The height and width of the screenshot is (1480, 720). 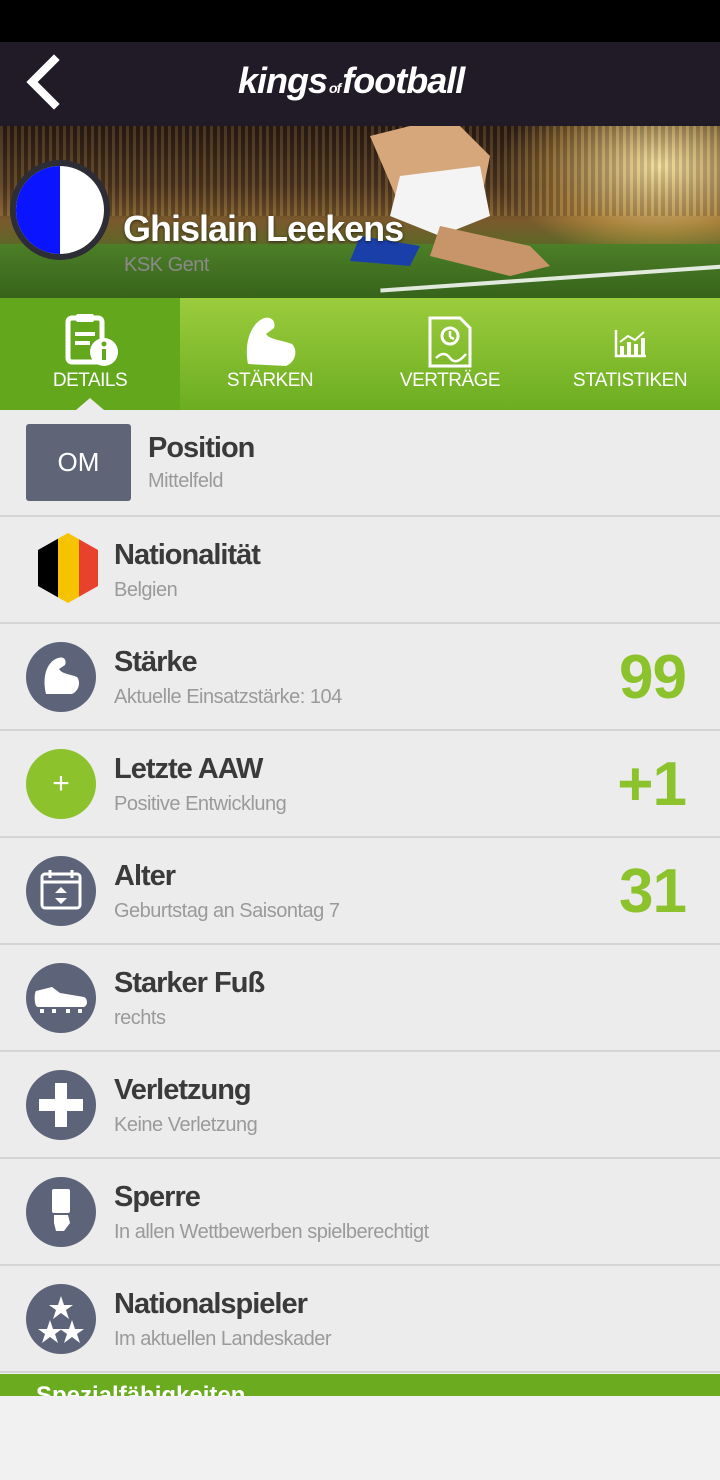 I want to click on player-name: Ghislain Leekens, so click(x=263, y=228).